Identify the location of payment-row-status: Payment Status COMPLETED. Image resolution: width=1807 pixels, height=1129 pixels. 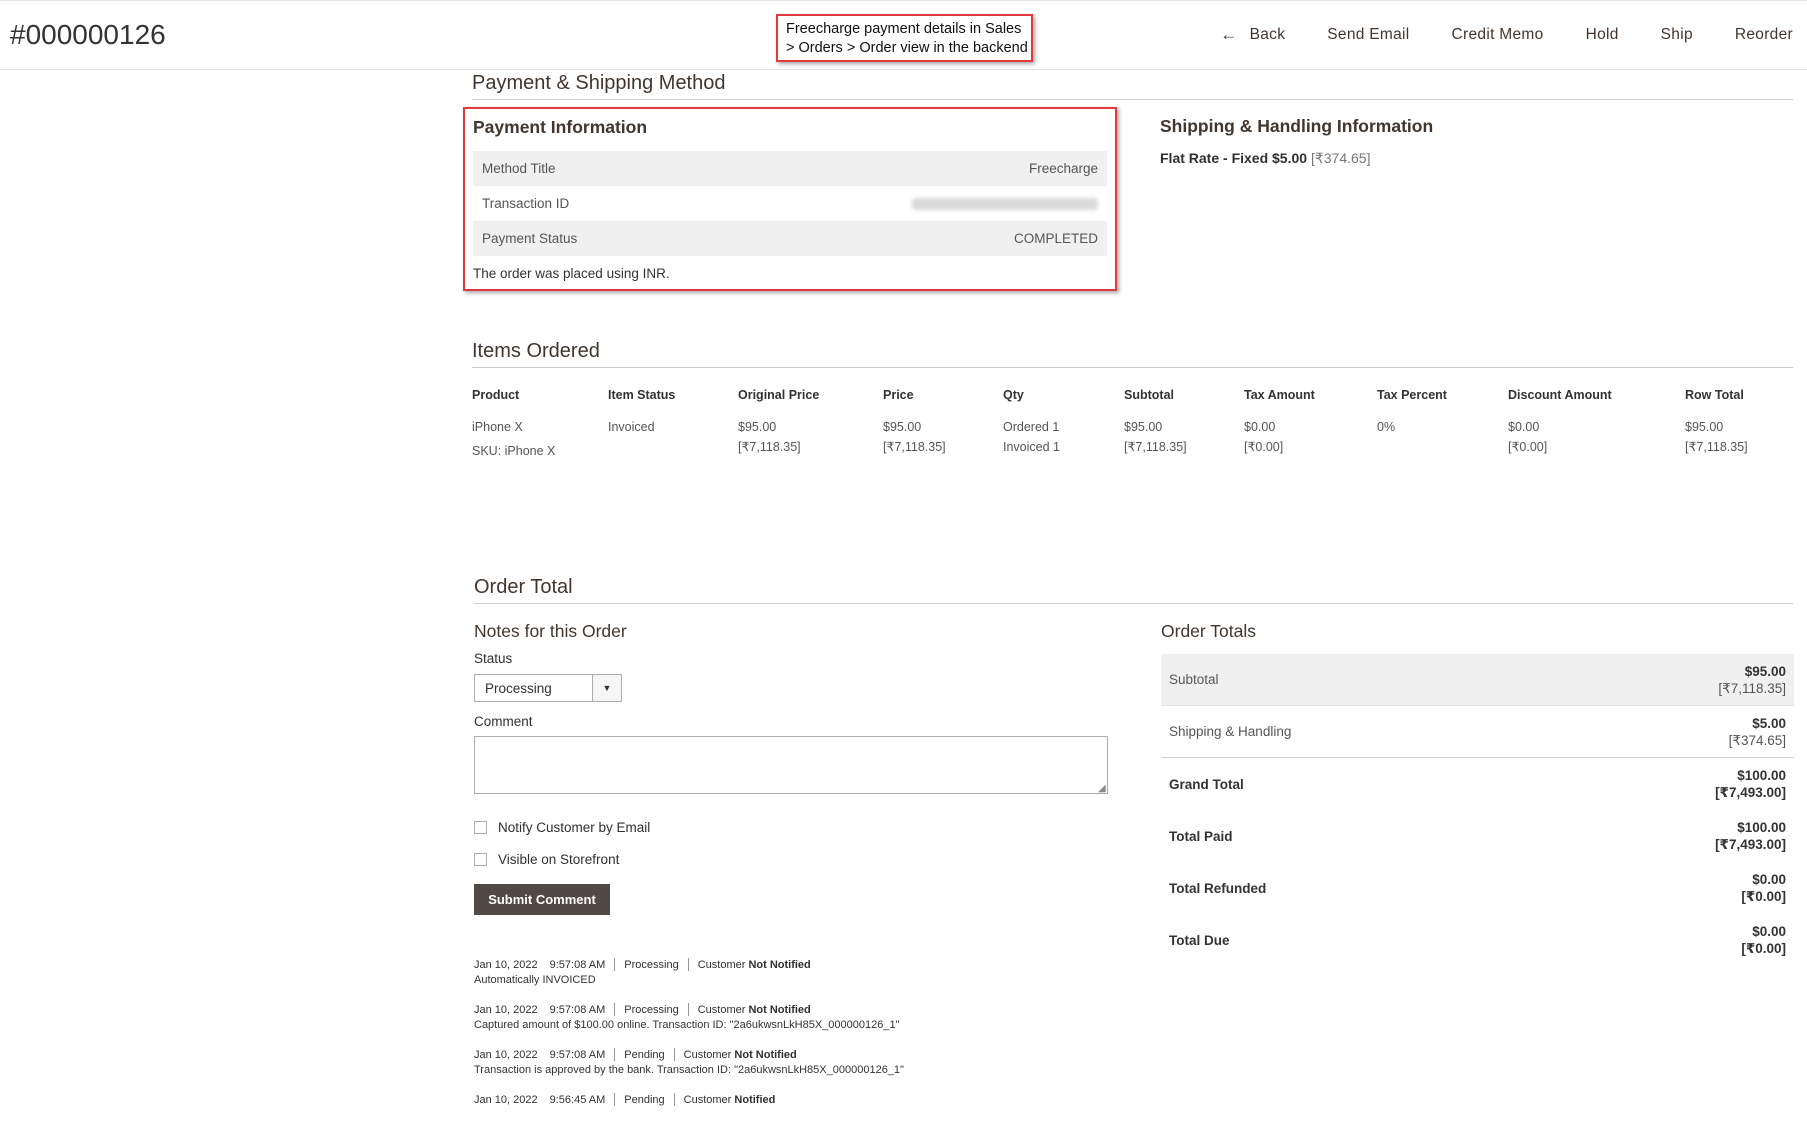
(790, 238).